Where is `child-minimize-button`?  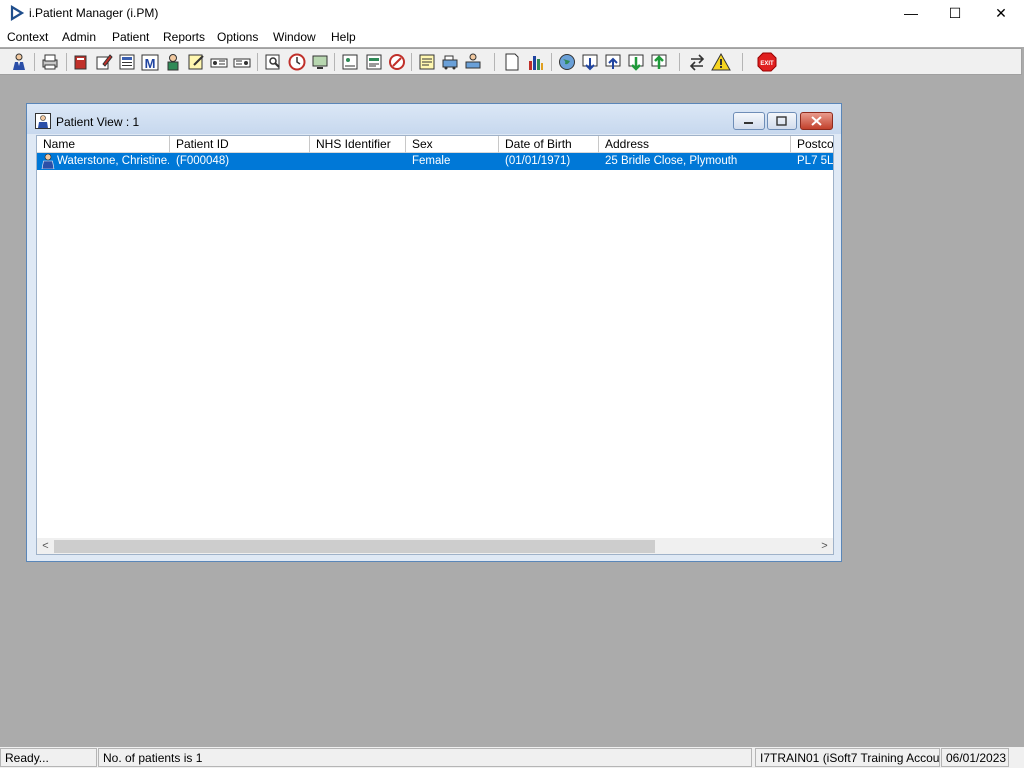
child-minimize-button is located at coordinates (749, 121).